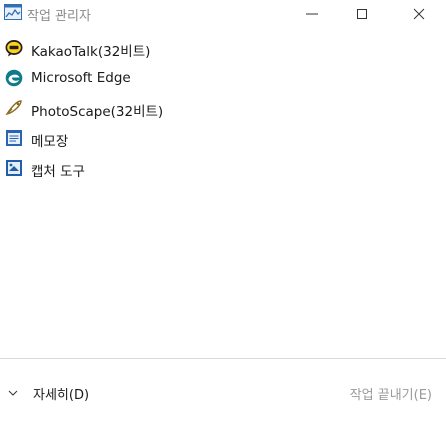 The image size is (446, 435). Describe the element at coordinates (81, 78) in the screenshot. I see `process-label: Microsoft Edge` at that location.